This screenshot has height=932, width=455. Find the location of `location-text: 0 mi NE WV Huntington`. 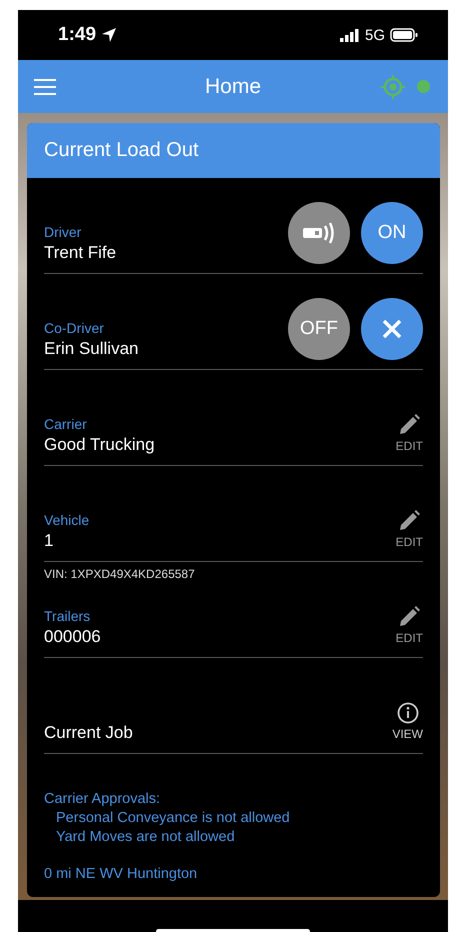

location-text: 0 mi NE WV Huntington is located at coordinates (121, 874).